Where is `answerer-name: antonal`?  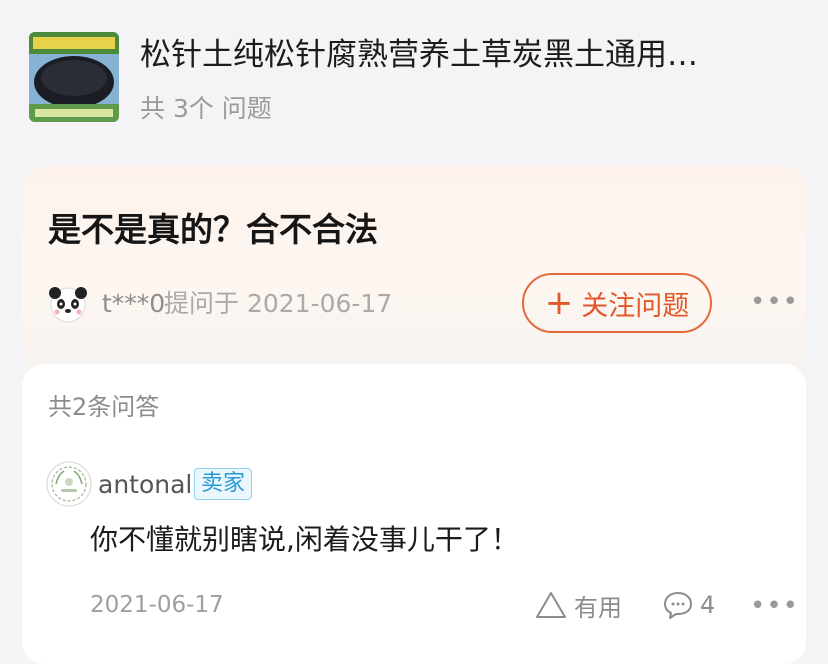 answerer-name: antonal is located at coordinates (145, 484).